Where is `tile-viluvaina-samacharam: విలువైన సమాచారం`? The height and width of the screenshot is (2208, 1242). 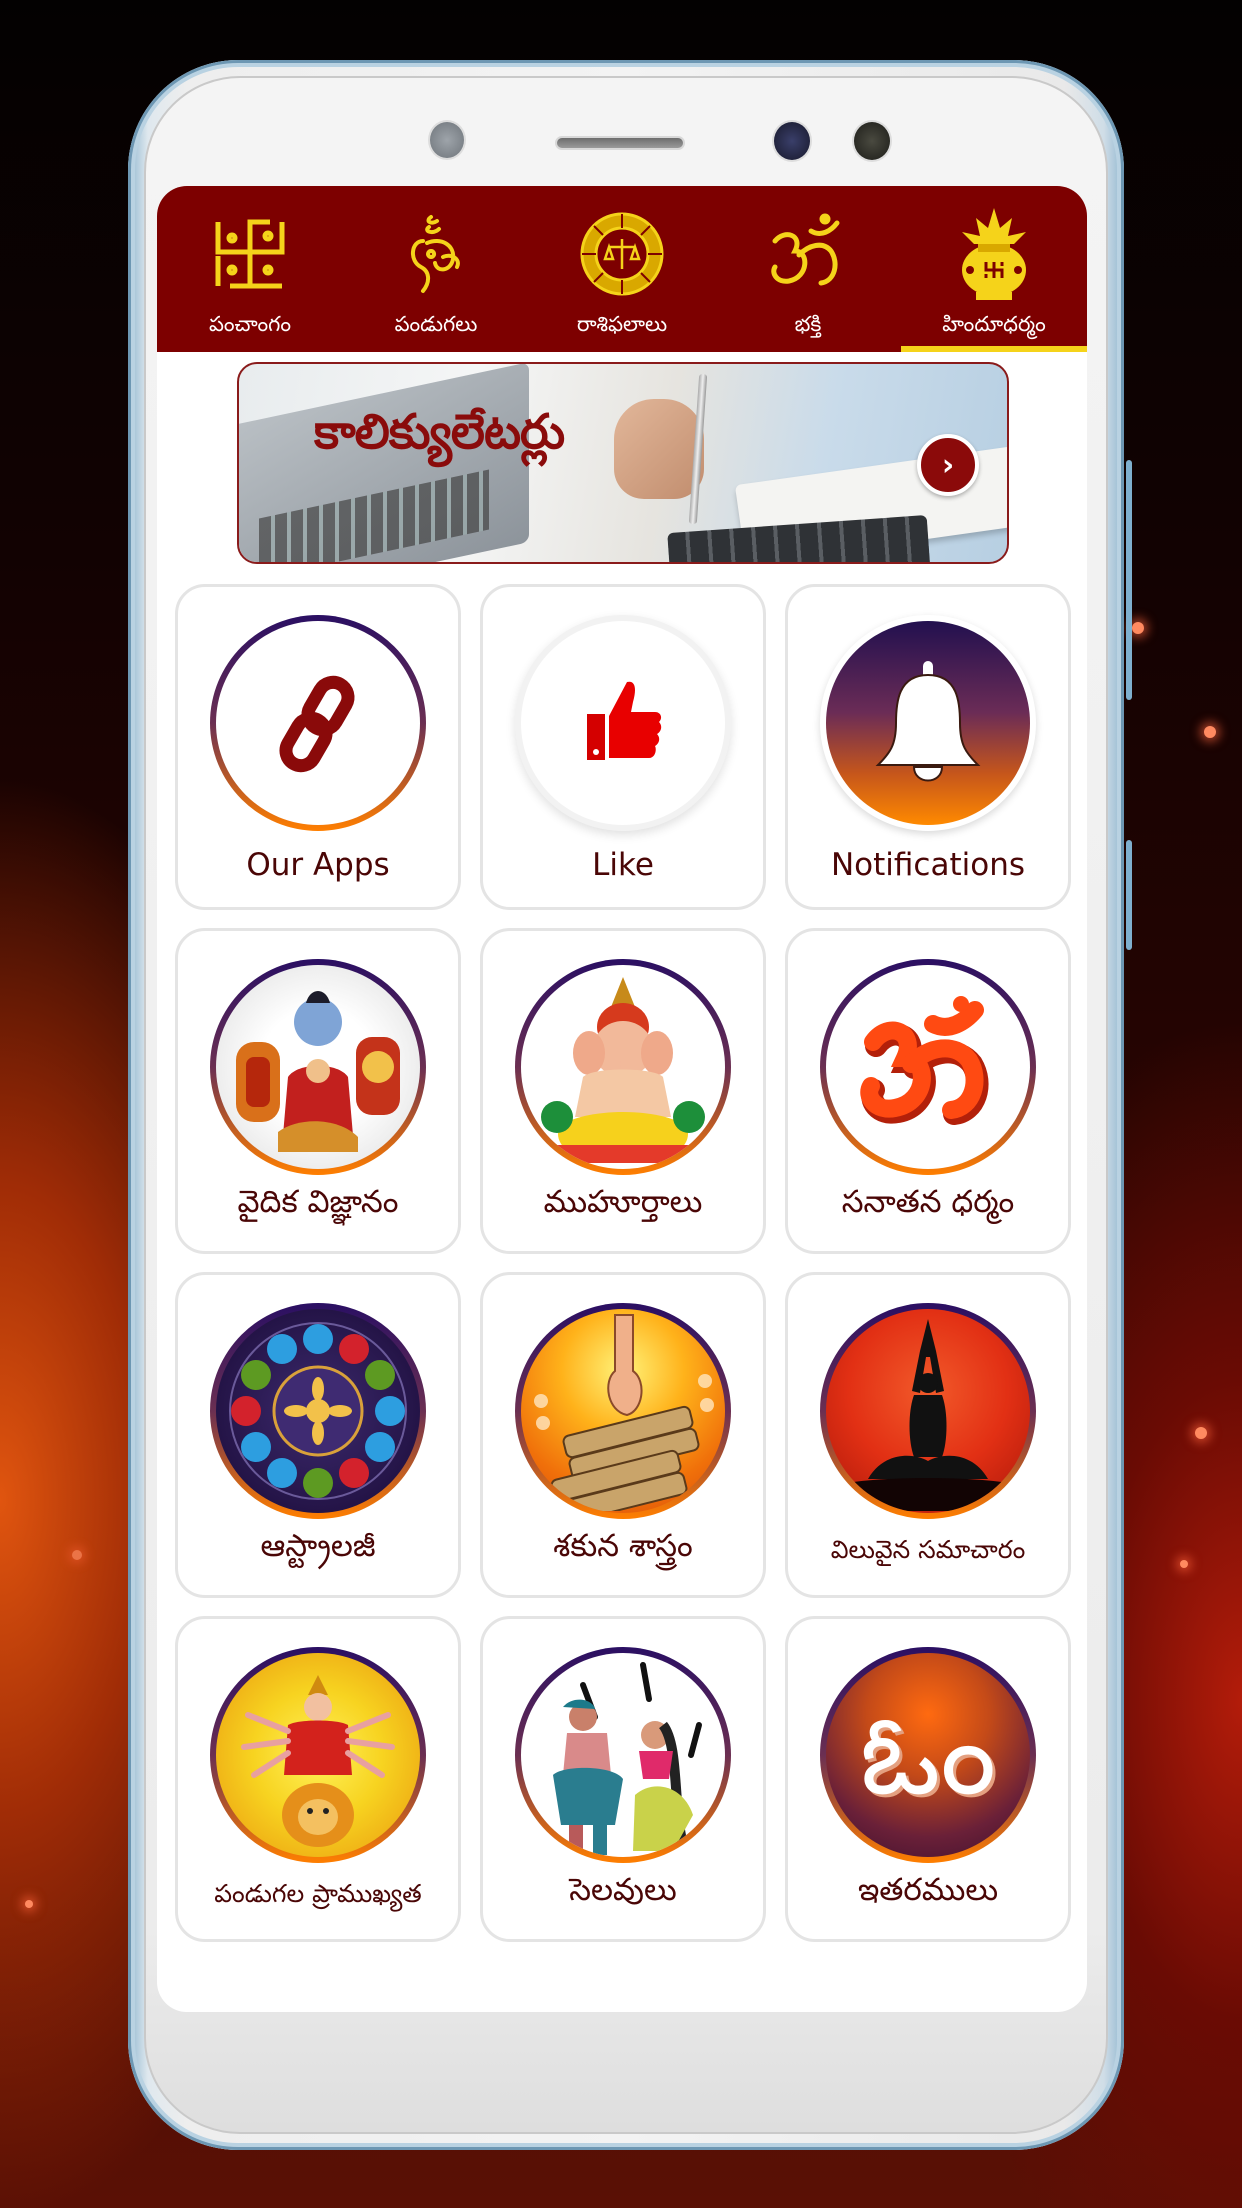
tile-viluvaina-samacharam: విలువైన సమాచారం is located at coordinates (928, 1435).